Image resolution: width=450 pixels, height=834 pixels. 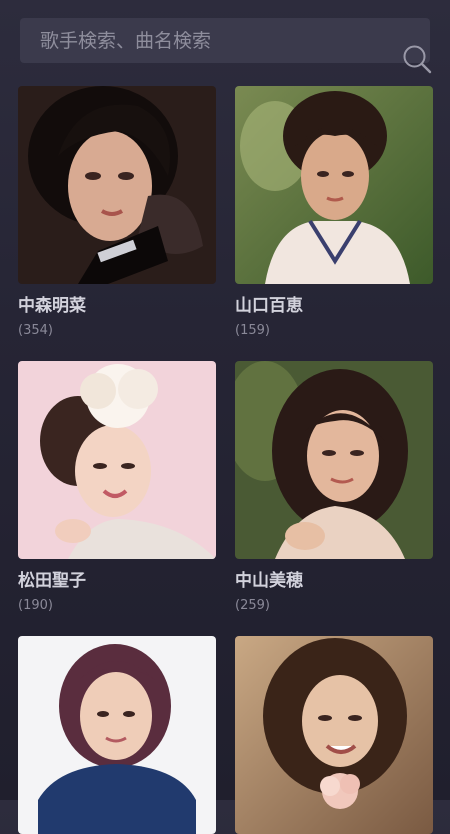 I want to click on artist-name: 山口百恵, so click(x=269, y=306).